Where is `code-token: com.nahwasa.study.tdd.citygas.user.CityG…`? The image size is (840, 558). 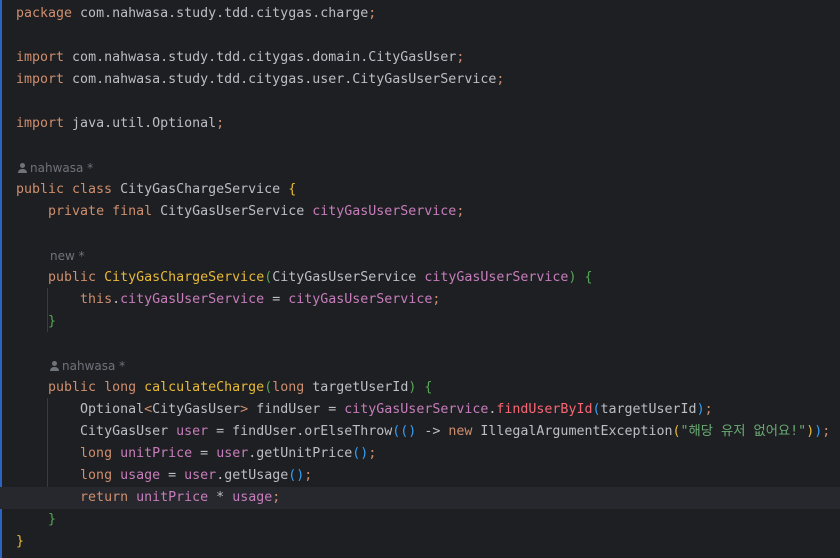 code-token: com.nahwasa.study.tdd.citygas.user.CityG… is located at coordinates (280, 79).